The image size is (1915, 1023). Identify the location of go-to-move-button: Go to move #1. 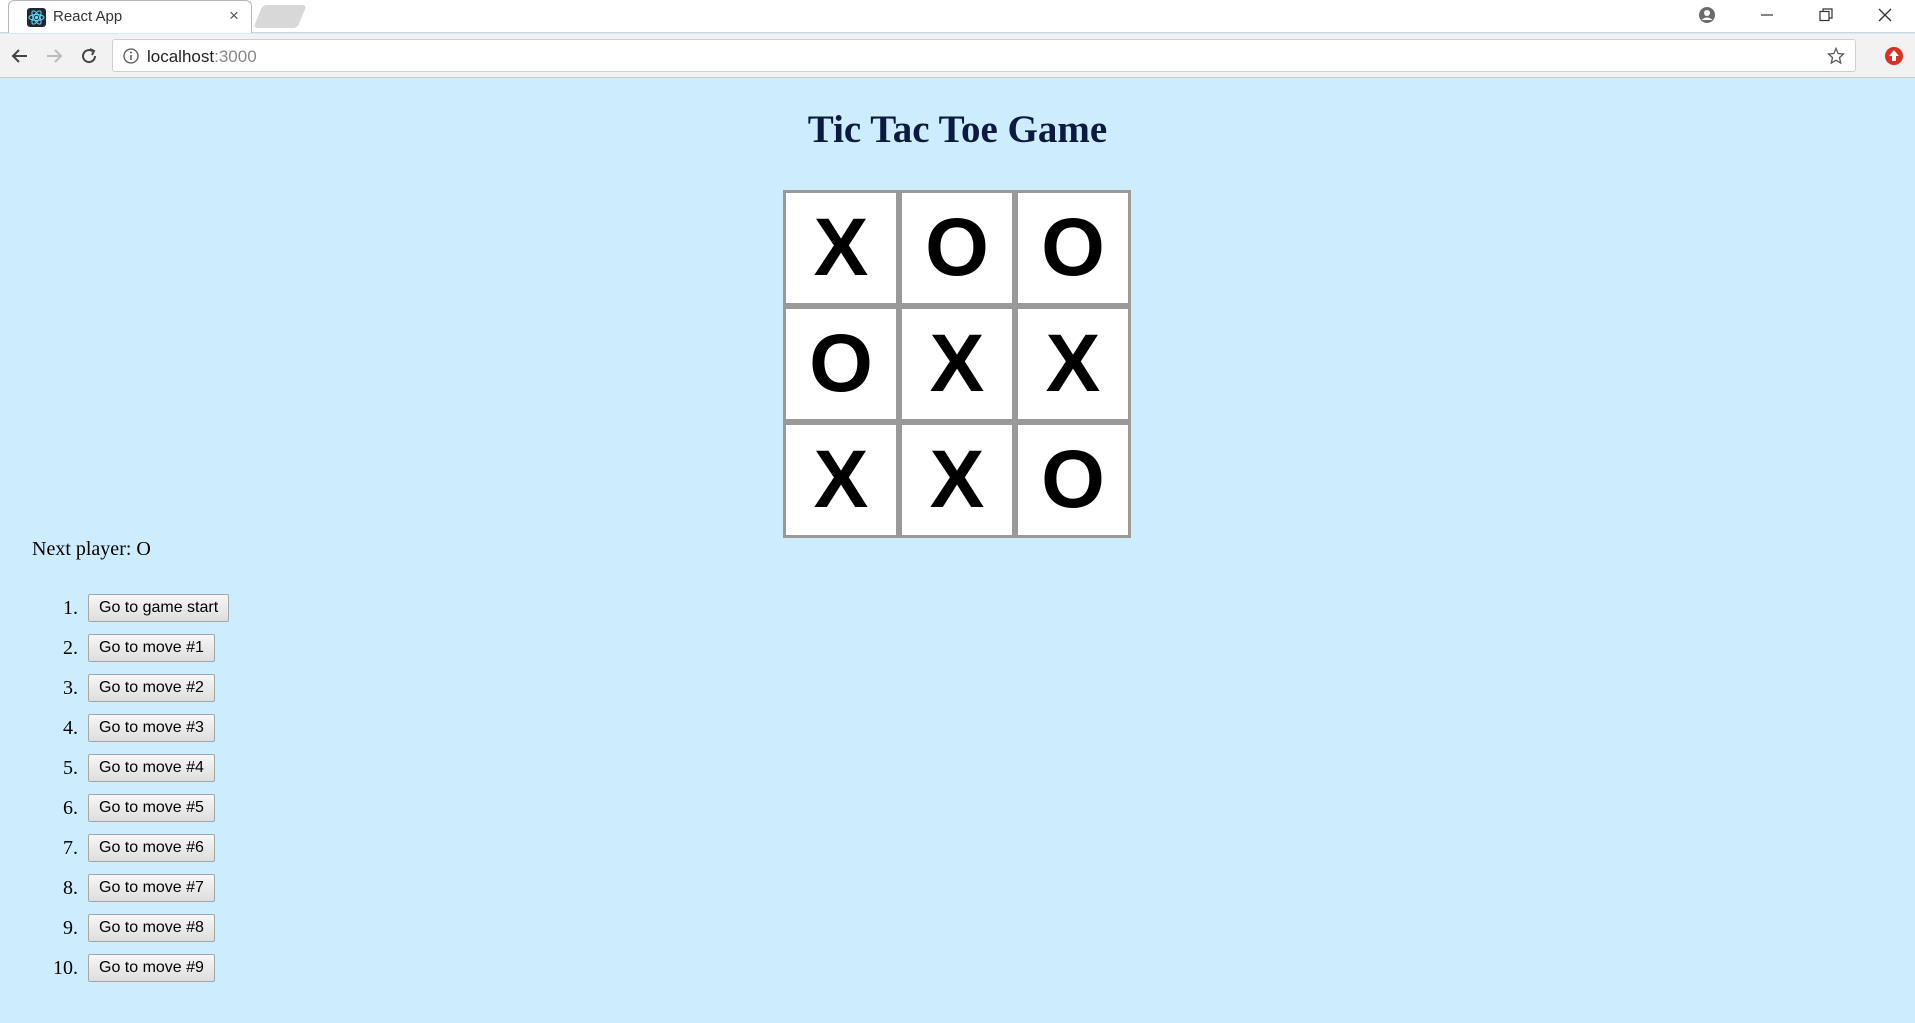
(151, 648).